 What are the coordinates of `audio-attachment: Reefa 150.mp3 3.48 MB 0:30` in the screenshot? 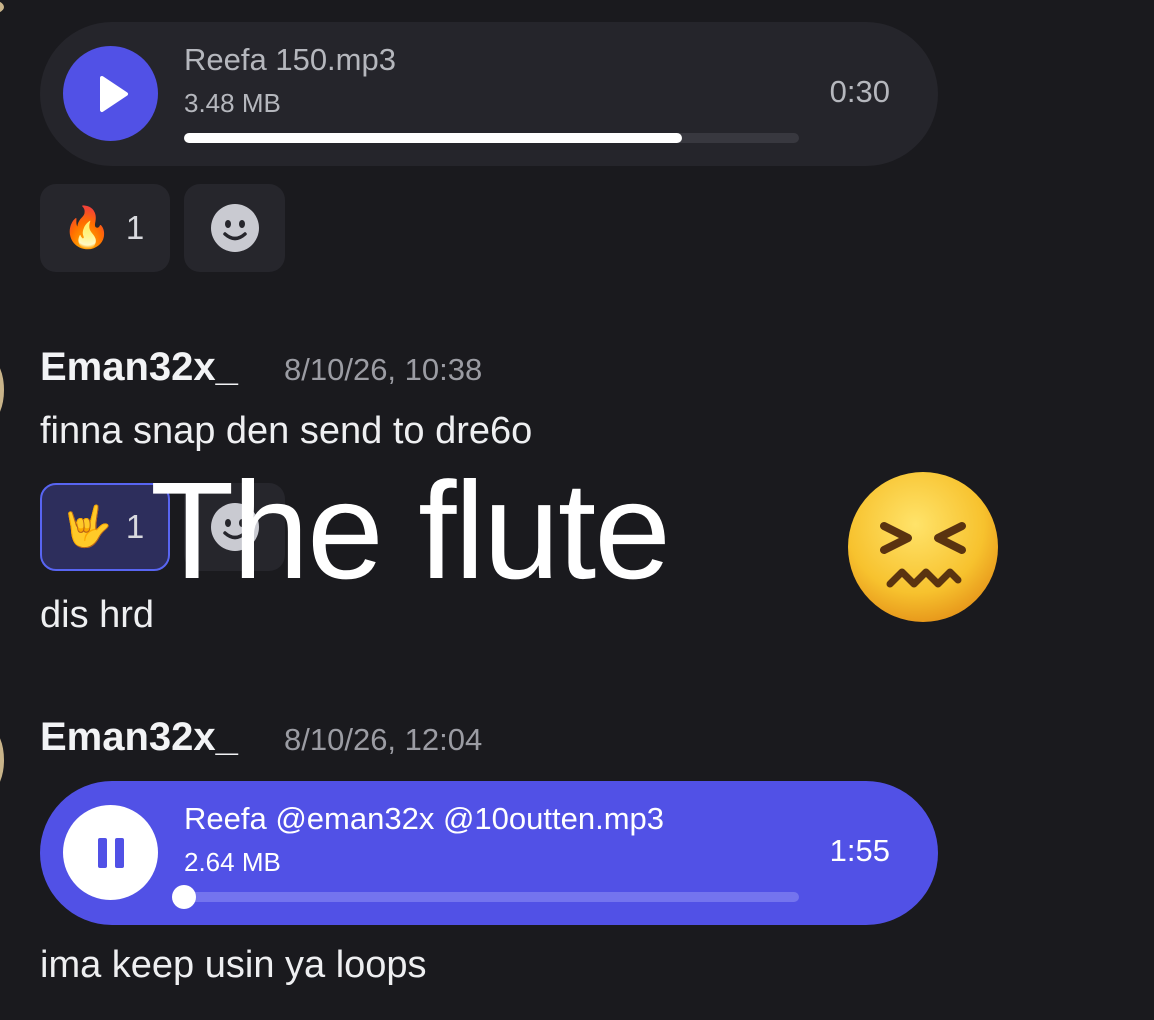 It's located at (489, 94).